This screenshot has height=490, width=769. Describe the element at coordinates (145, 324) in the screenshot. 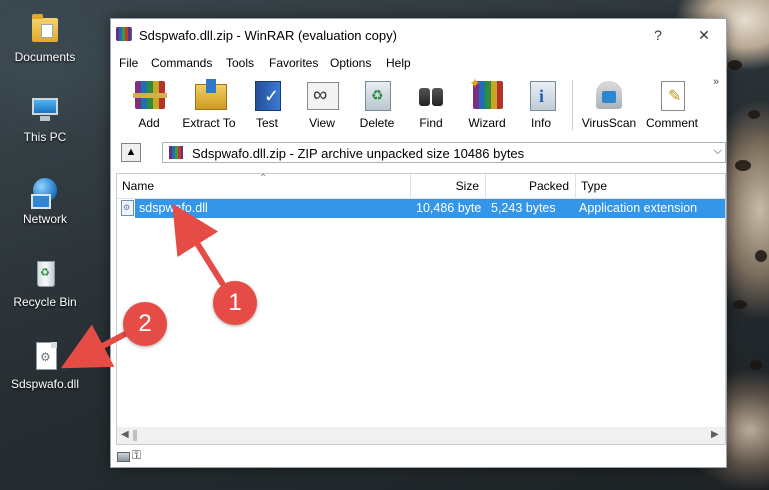

I see `annotation-callout-2: 2` at that location.